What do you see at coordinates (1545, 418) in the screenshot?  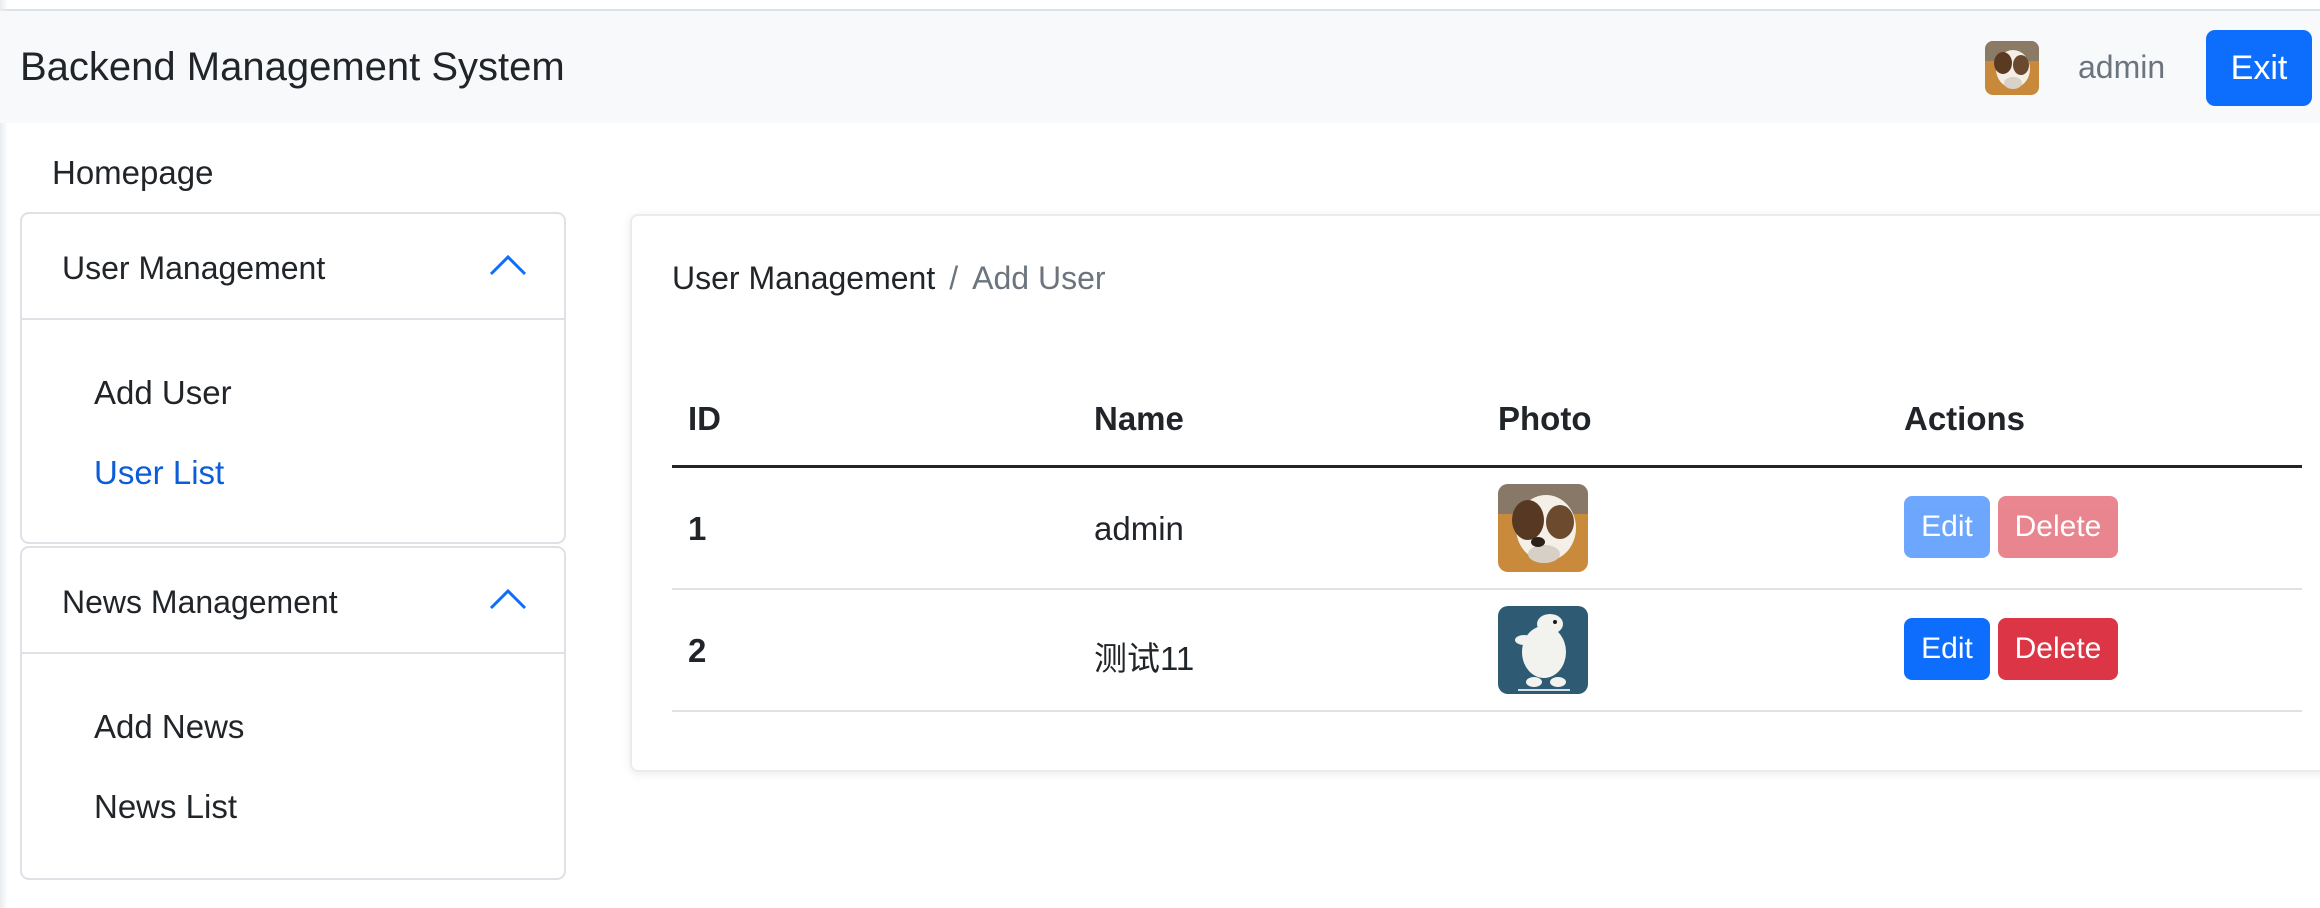 I see `column-header-photo: Photo` at bounding box center [1545, 418].